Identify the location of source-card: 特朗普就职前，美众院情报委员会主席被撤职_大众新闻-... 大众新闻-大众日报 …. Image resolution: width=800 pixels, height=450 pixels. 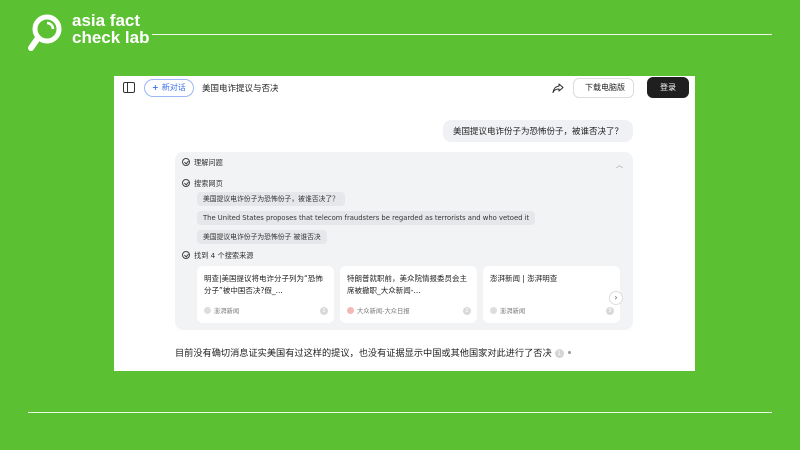
(408, 294).